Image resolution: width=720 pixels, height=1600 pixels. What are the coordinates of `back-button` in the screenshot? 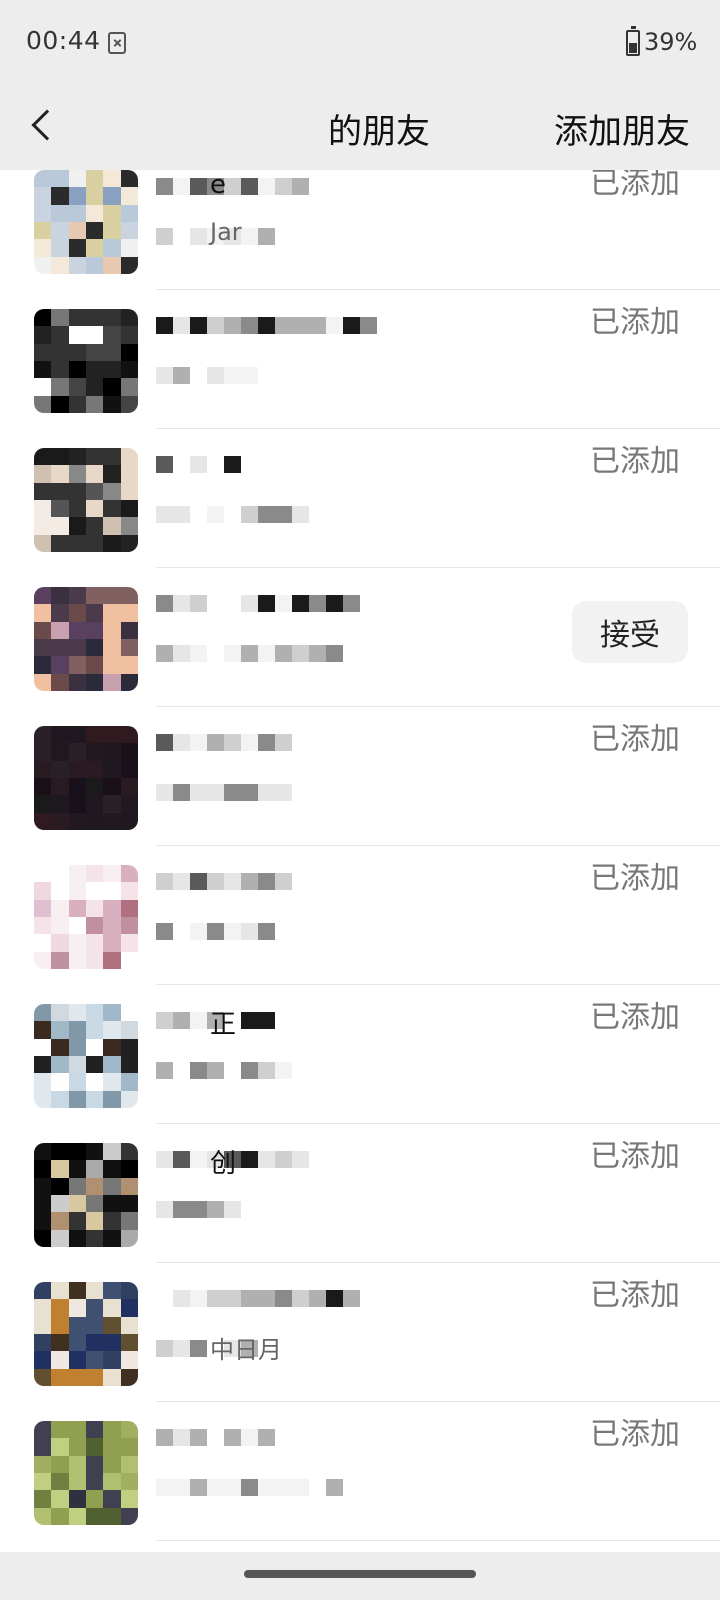 It's located at (47, 127).